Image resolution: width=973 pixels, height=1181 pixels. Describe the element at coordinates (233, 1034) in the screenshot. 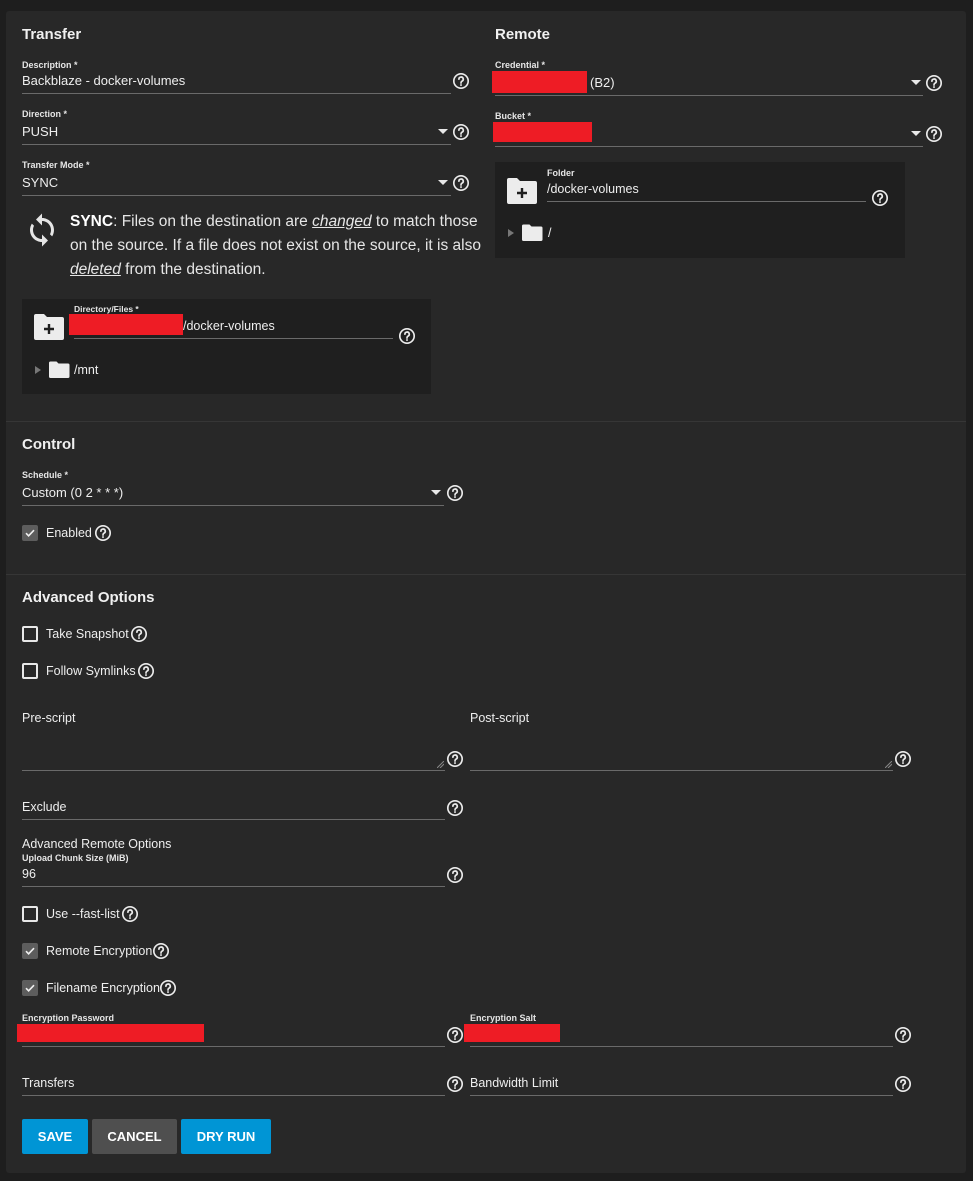

I see `encryption-password-input` at that location.